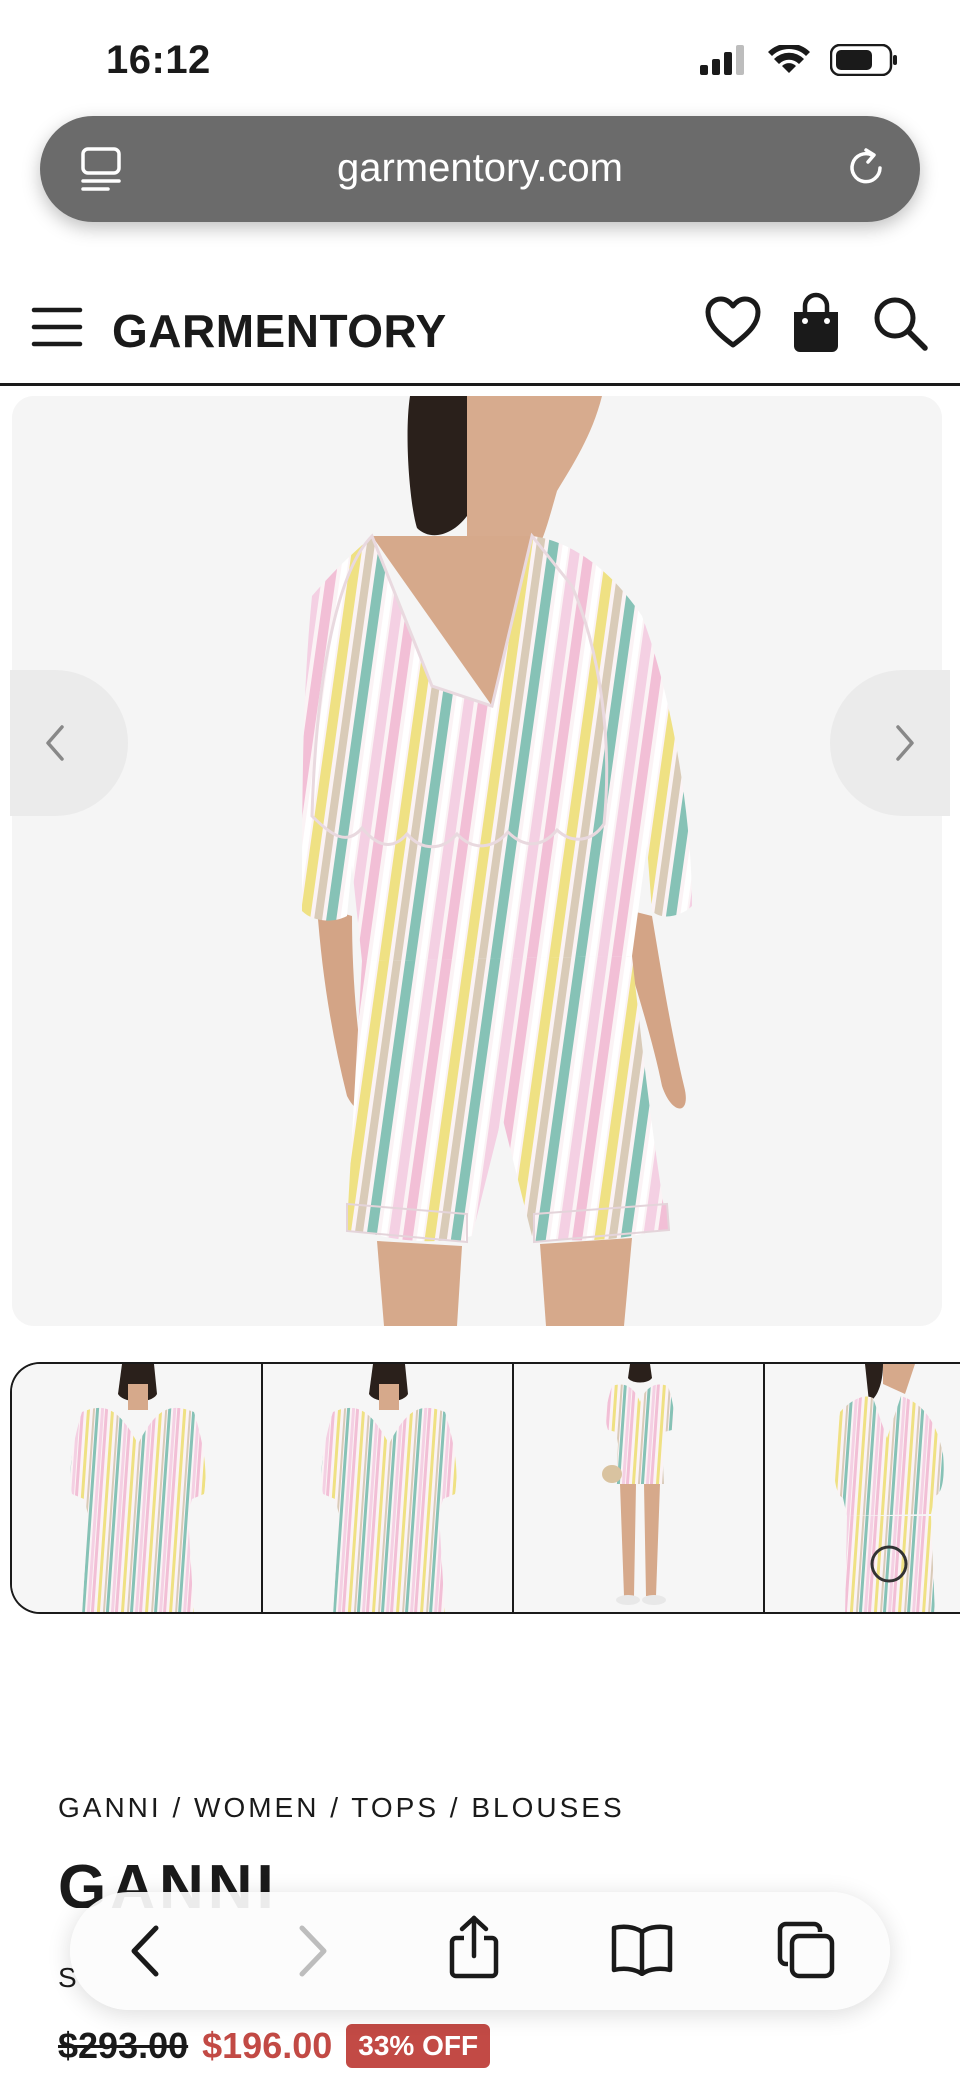 This screenshot has width=960, height=2078. I want to click on tabs-overview-icon, so click(806, 1950).